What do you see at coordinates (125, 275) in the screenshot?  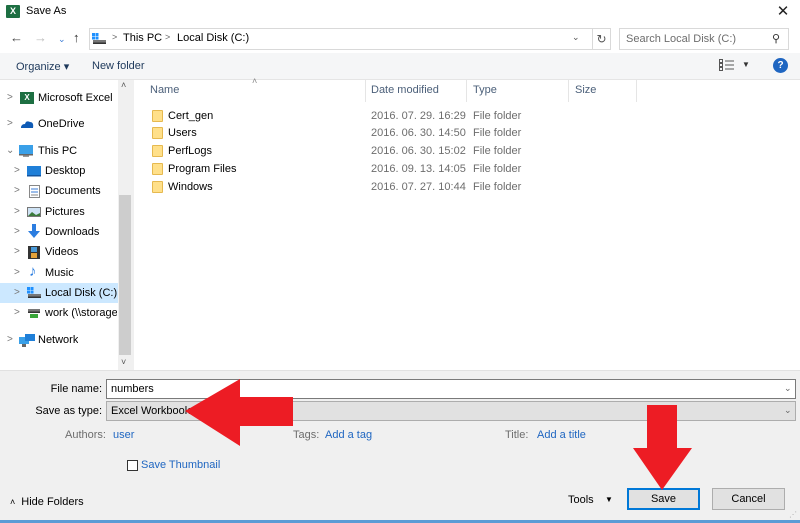 I see `sidebar-scrollbar-thumb` at bounding box center [125, 275].